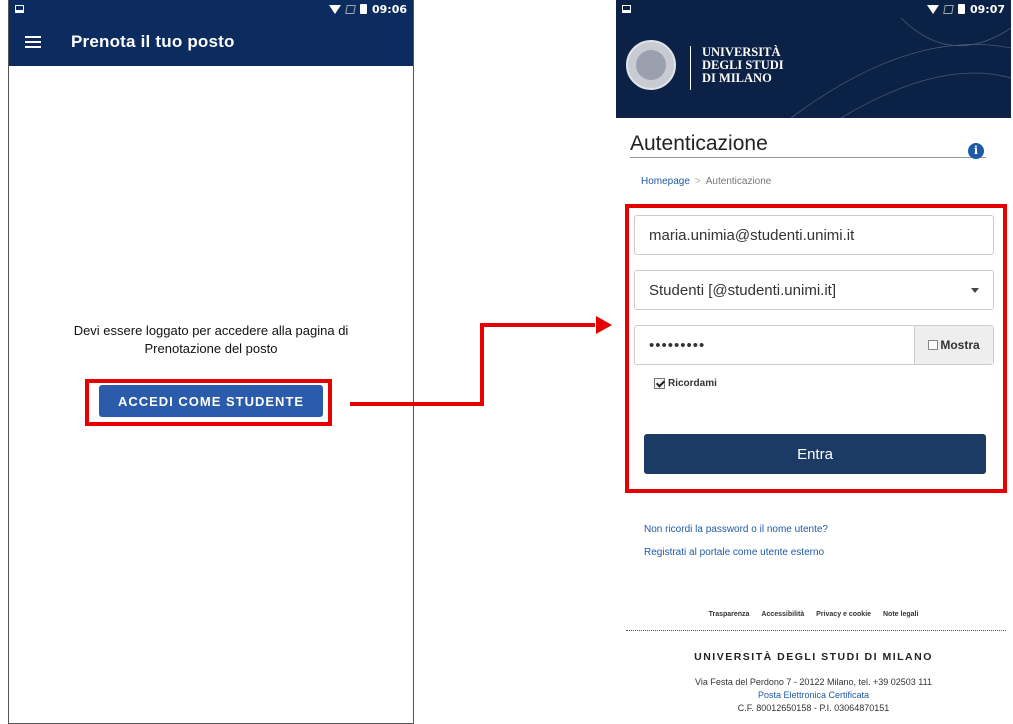  What do you see at coordinates (153, 41) in the screenshot?
I see `app-title: Prenota il tuo posto` at bounding box center [153, 41].